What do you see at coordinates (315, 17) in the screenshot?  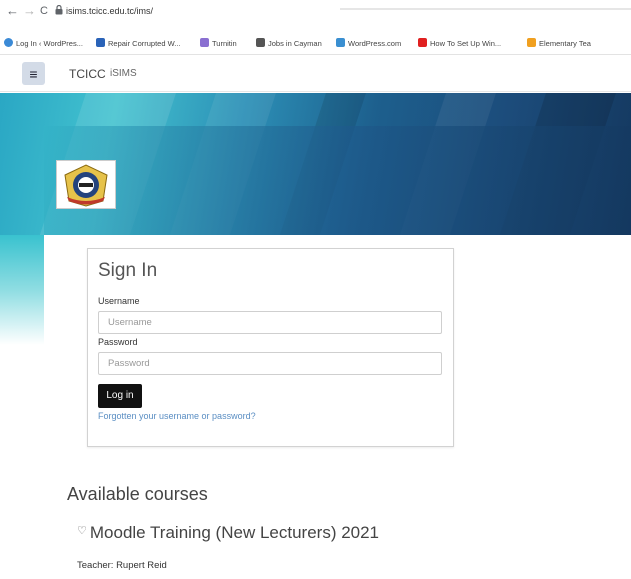 I see `browser-toolbar: ← → C isims.tcicc.edu.tc/ims/` at bounding box center [315, 17].